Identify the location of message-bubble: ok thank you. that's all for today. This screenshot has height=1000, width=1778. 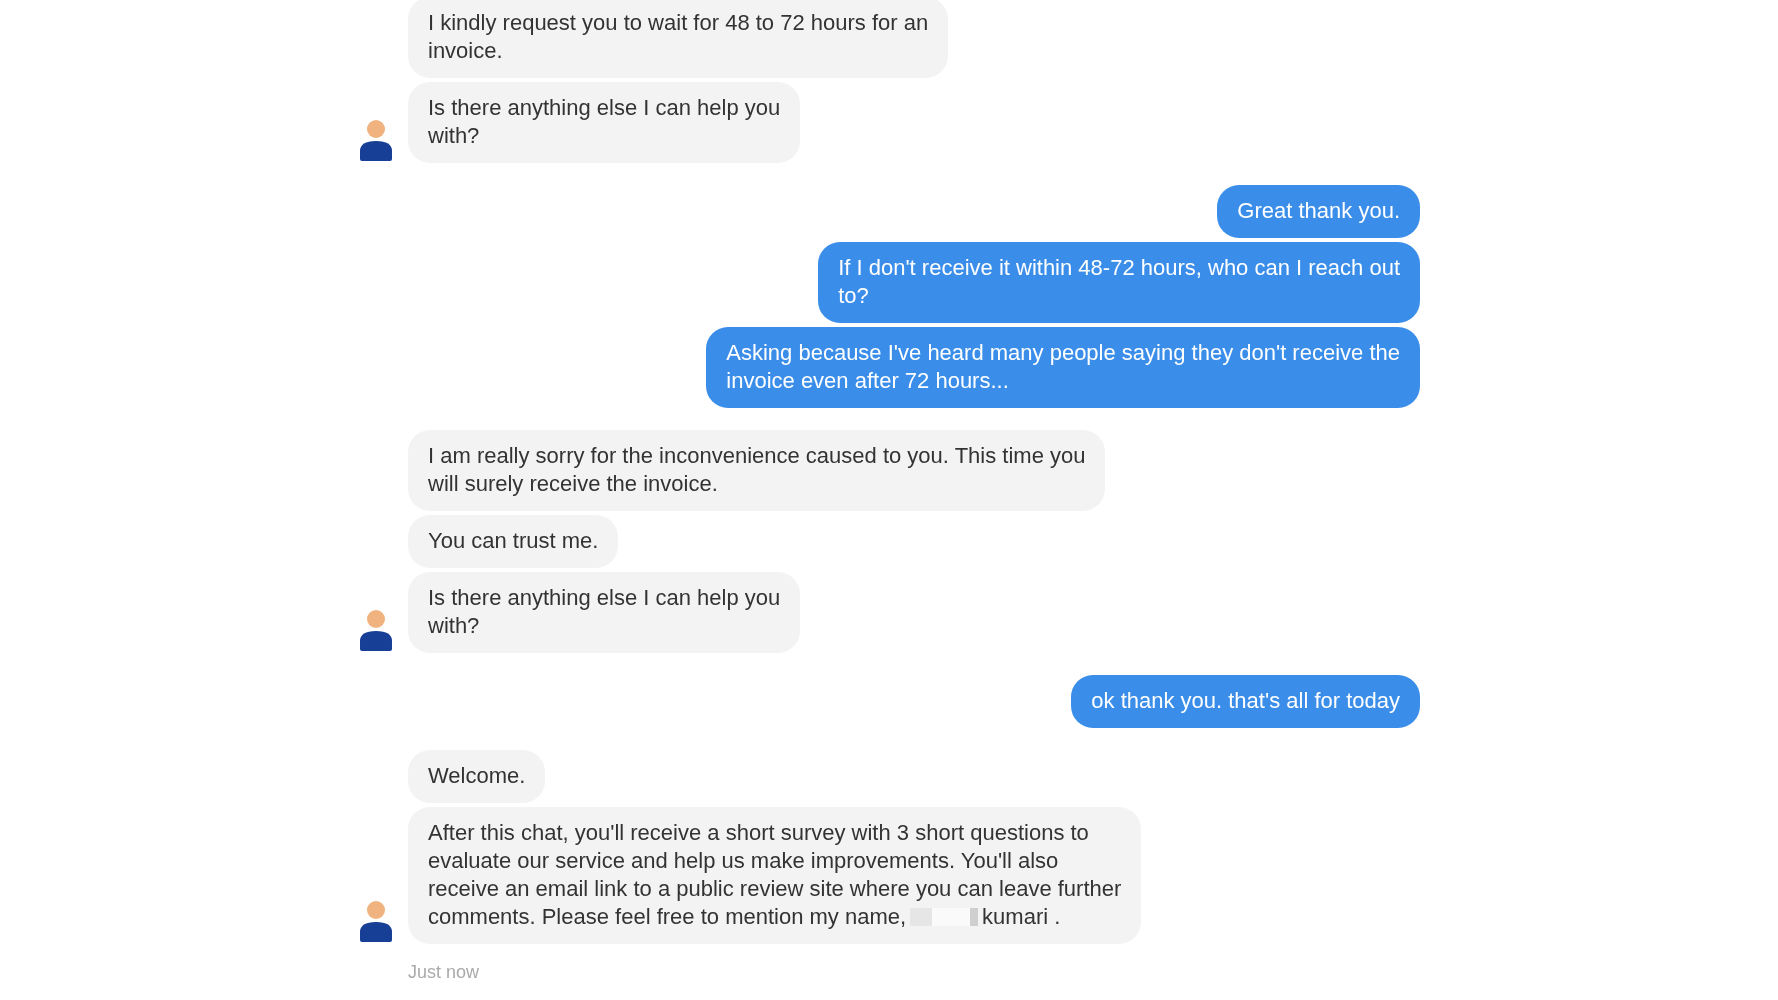
(1245, 701).